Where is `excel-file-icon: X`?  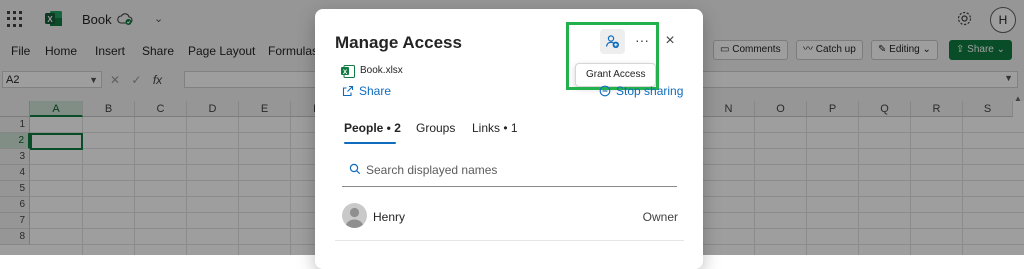
excel-file-icon: X is located at coordinates (348, 71).